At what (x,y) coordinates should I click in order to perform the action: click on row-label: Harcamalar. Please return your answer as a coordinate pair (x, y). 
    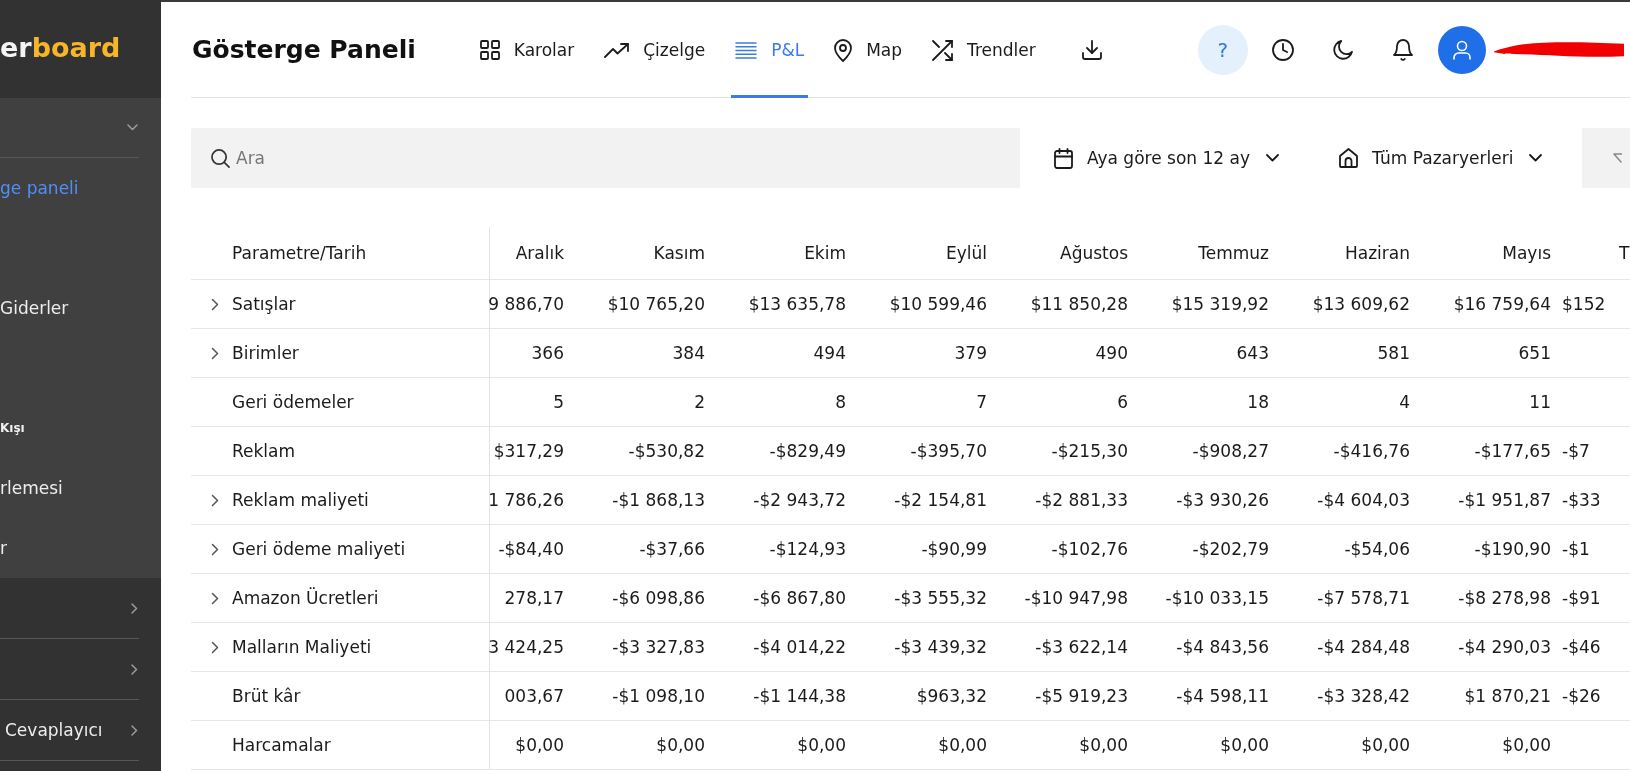
    Looking at the image, I should click on (281, 745).